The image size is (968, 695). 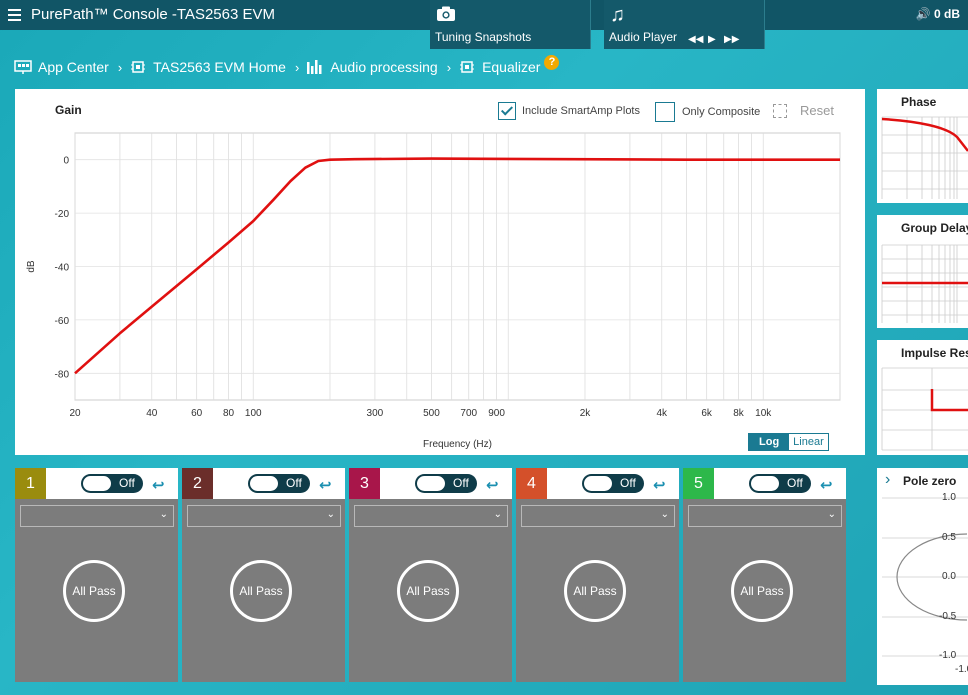 I want to click on pz-tick: 1.0, so click(x=949, y=497).